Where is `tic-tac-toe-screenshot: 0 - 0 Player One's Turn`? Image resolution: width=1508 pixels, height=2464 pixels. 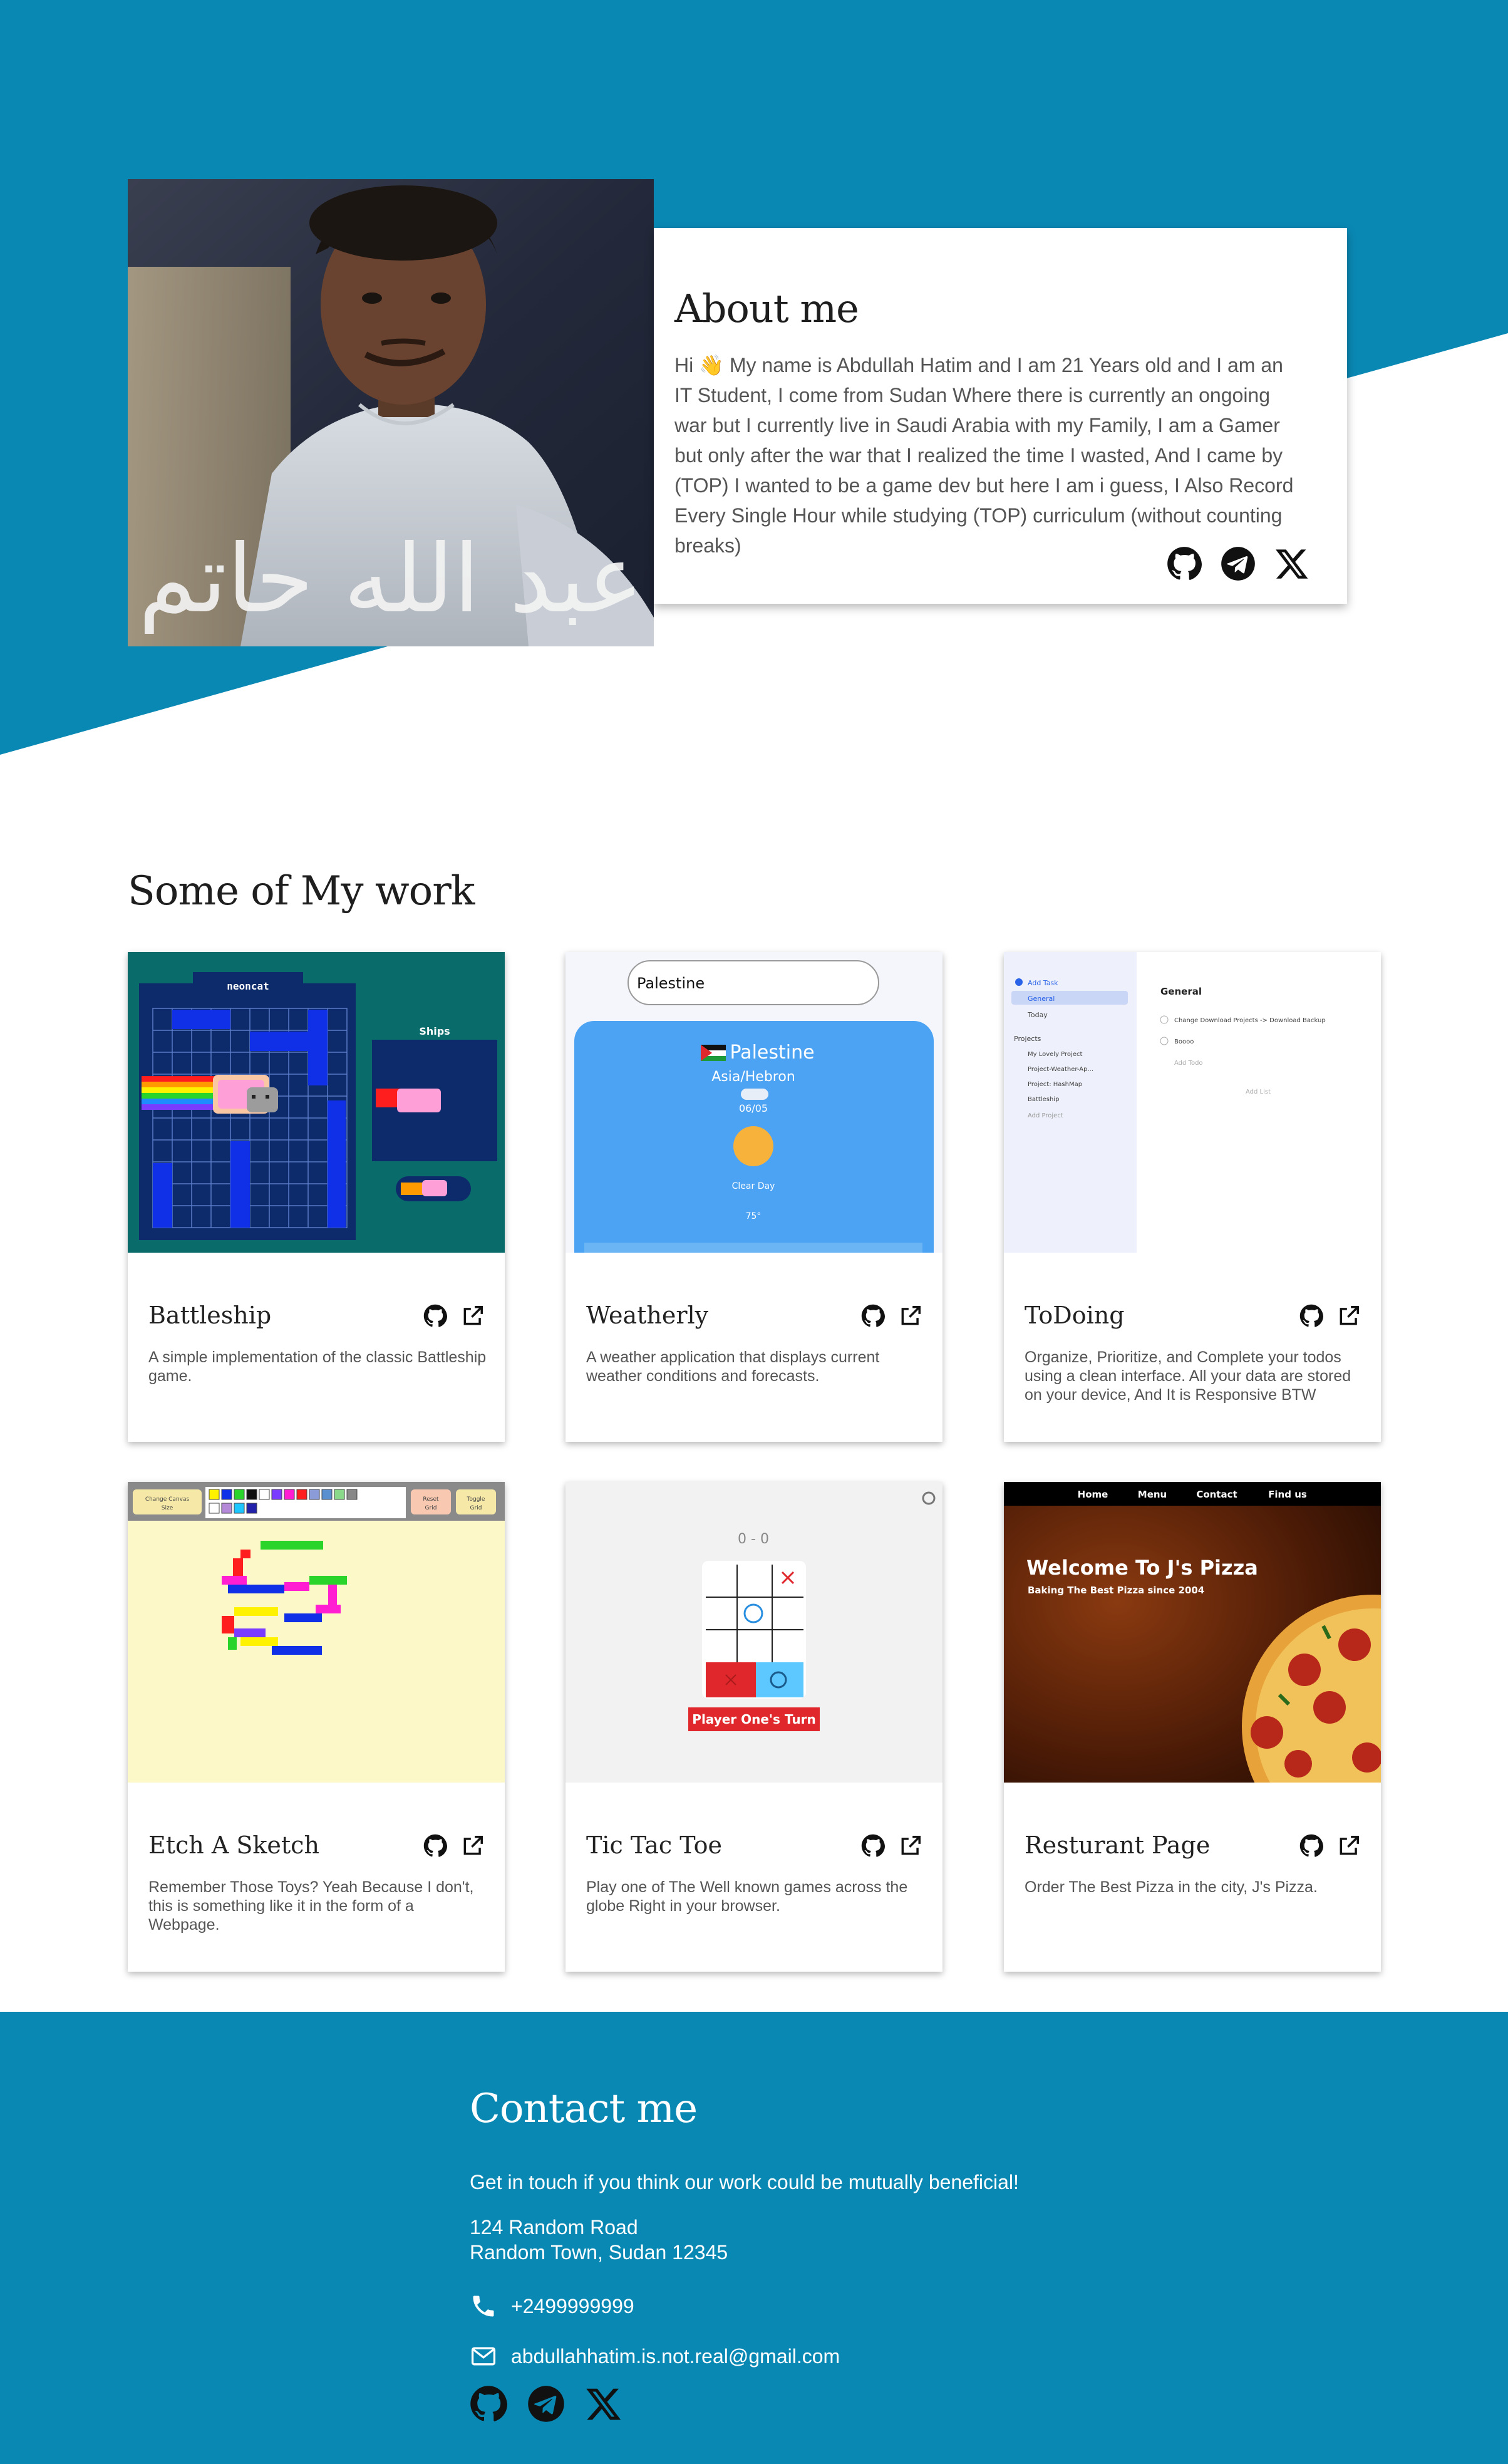 tic-tac-toe-screenshot: 0 - 0 Player One's Turn is located at coordinates (754, 1632).